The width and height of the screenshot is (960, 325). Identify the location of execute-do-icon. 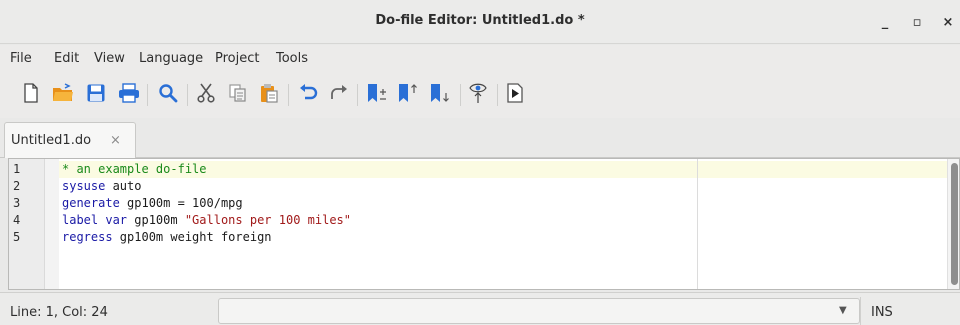
(515, 95).